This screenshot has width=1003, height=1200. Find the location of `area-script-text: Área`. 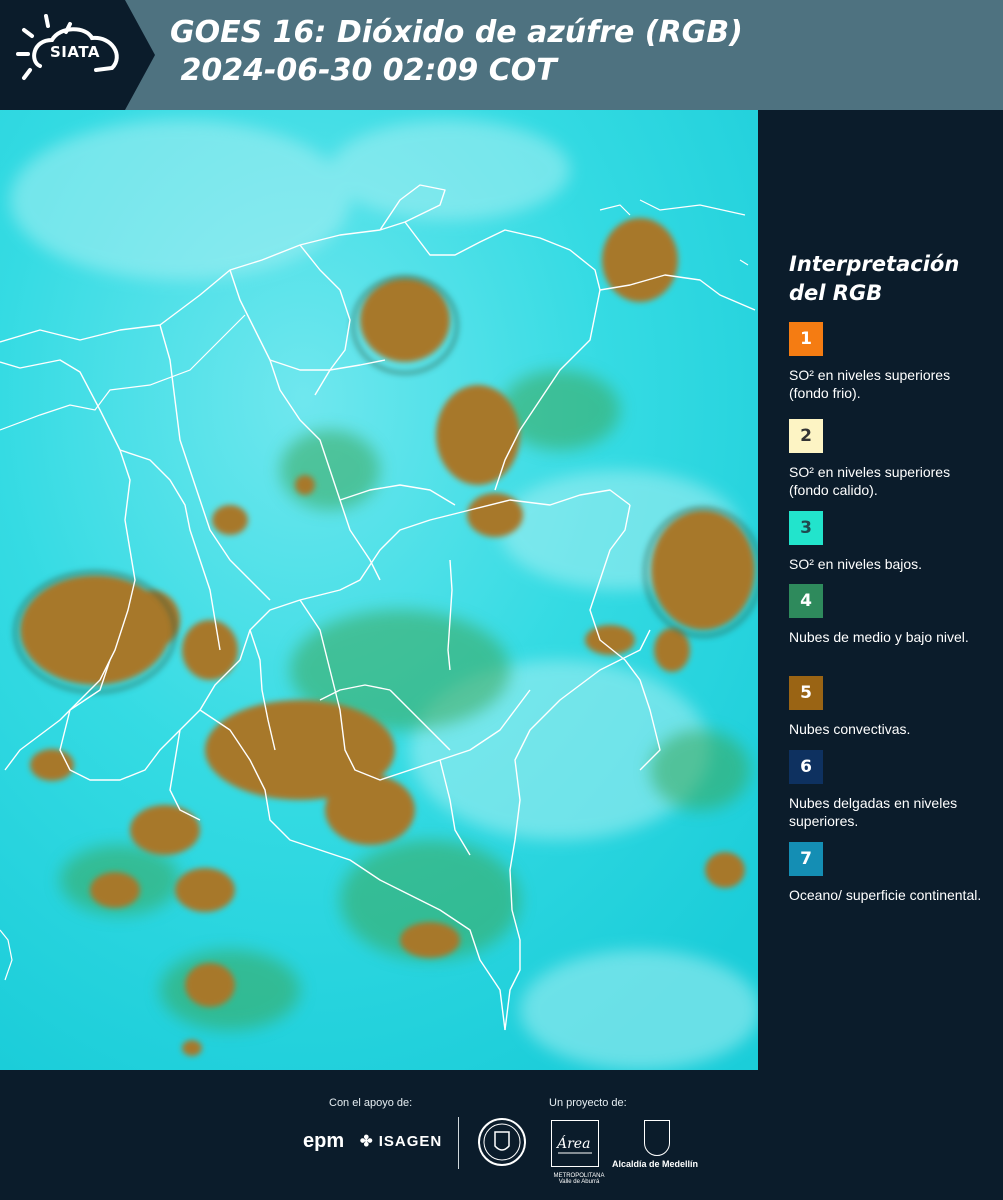

area-script-text: Área is located at coordinates (572, 1143).